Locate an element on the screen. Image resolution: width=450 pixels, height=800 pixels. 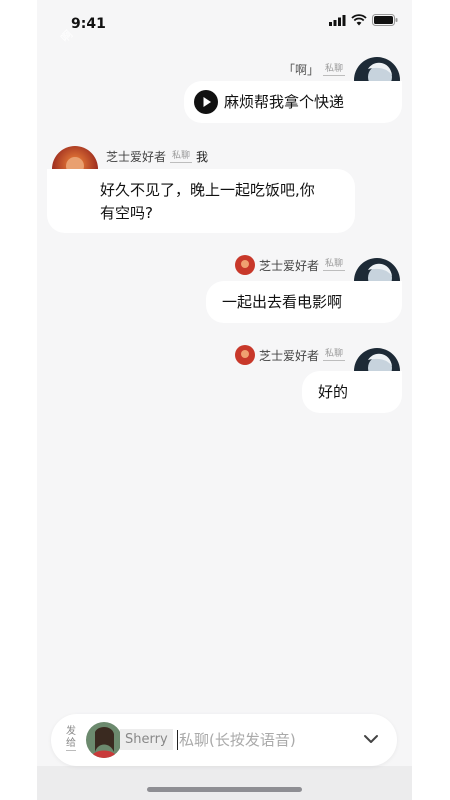
message-text-line: 好久不见了，晚上一起吃饭吧,你 is located at coordinates (207, 190).